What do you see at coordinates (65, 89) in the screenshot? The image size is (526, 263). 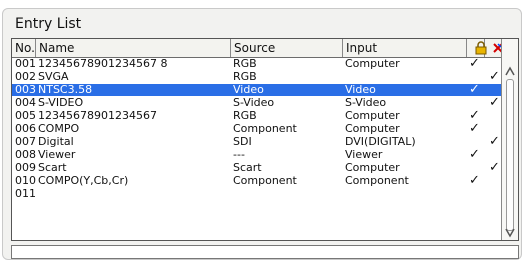 I see `row-name: NTSC3.58` at bounding box center [65, 89].